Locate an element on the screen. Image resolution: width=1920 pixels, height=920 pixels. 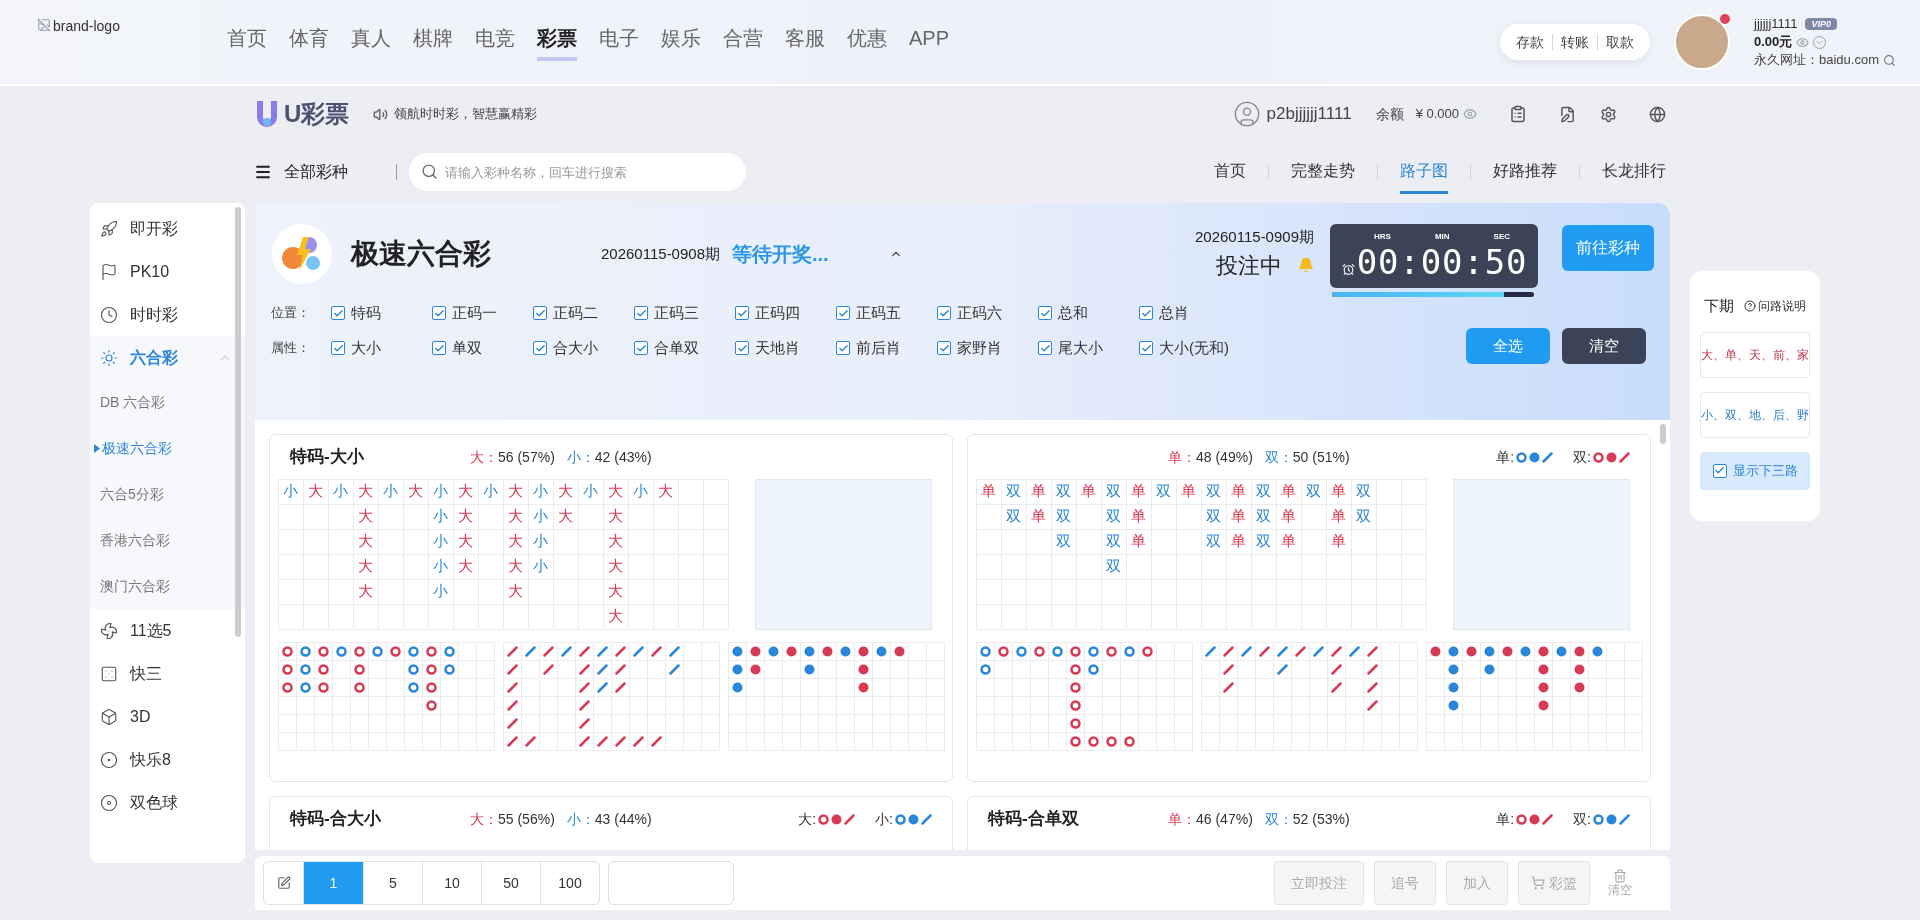
stat-value: 46 (47%) is located at coordinates (1224, 819).